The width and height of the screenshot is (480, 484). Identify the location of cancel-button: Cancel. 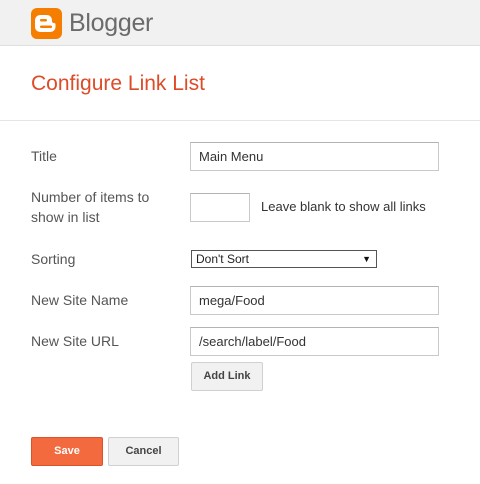
(143, 451).